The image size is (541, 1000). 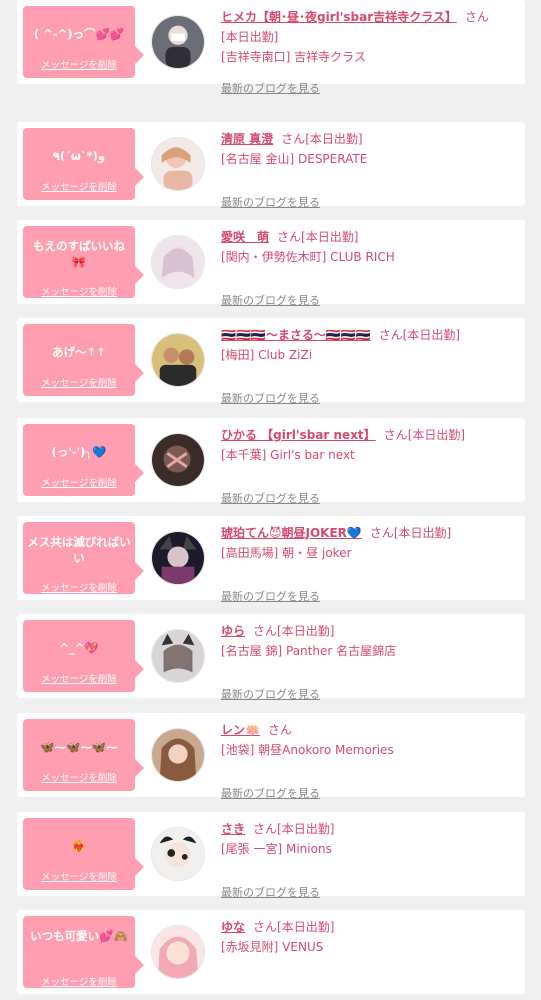 What do you see at coordinates (83, 460) in the screenshot?
I see `message-bubble: (っ'-')╮💙 メッセージを削除` at bounding box center [83, 460].